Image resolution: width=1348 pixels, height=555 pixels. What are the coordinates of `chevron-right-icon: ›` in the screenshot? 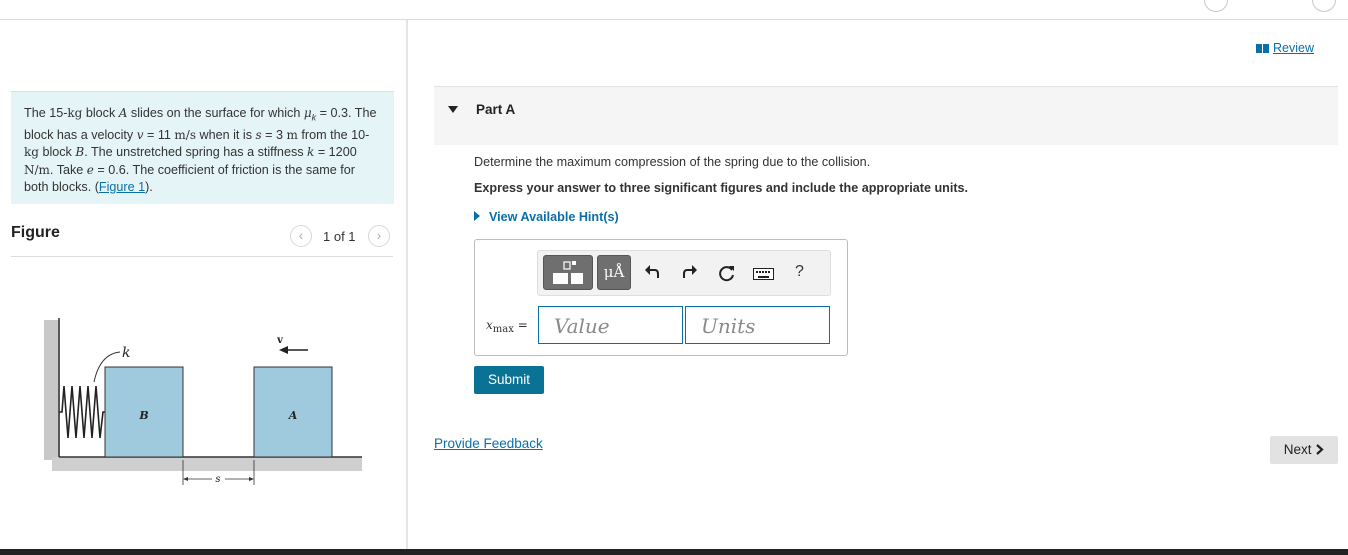 It's located at (379, 235).